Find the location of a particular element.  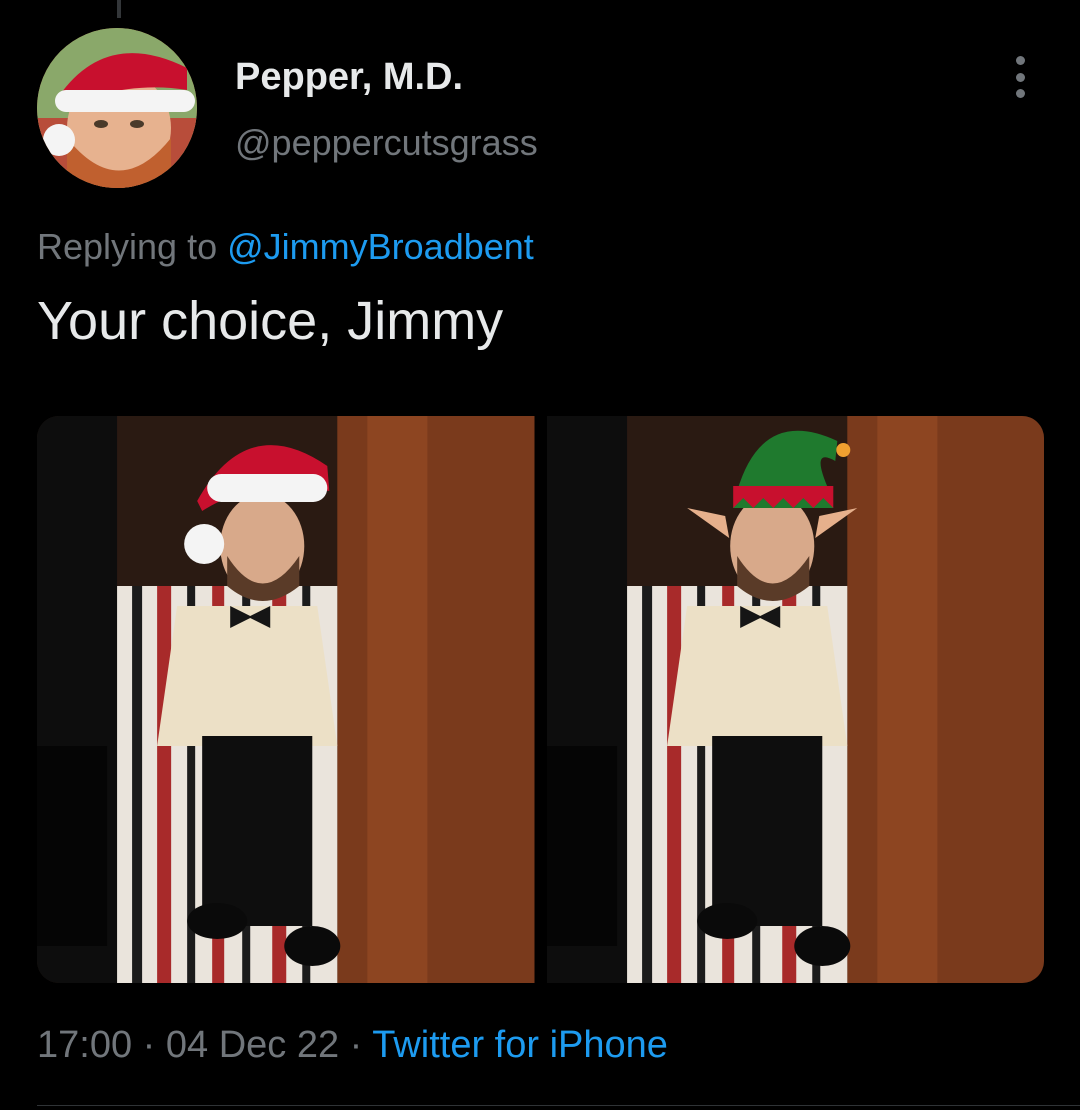

author-display-name: Pepper, M.D. is located at coordinates (349, 77).